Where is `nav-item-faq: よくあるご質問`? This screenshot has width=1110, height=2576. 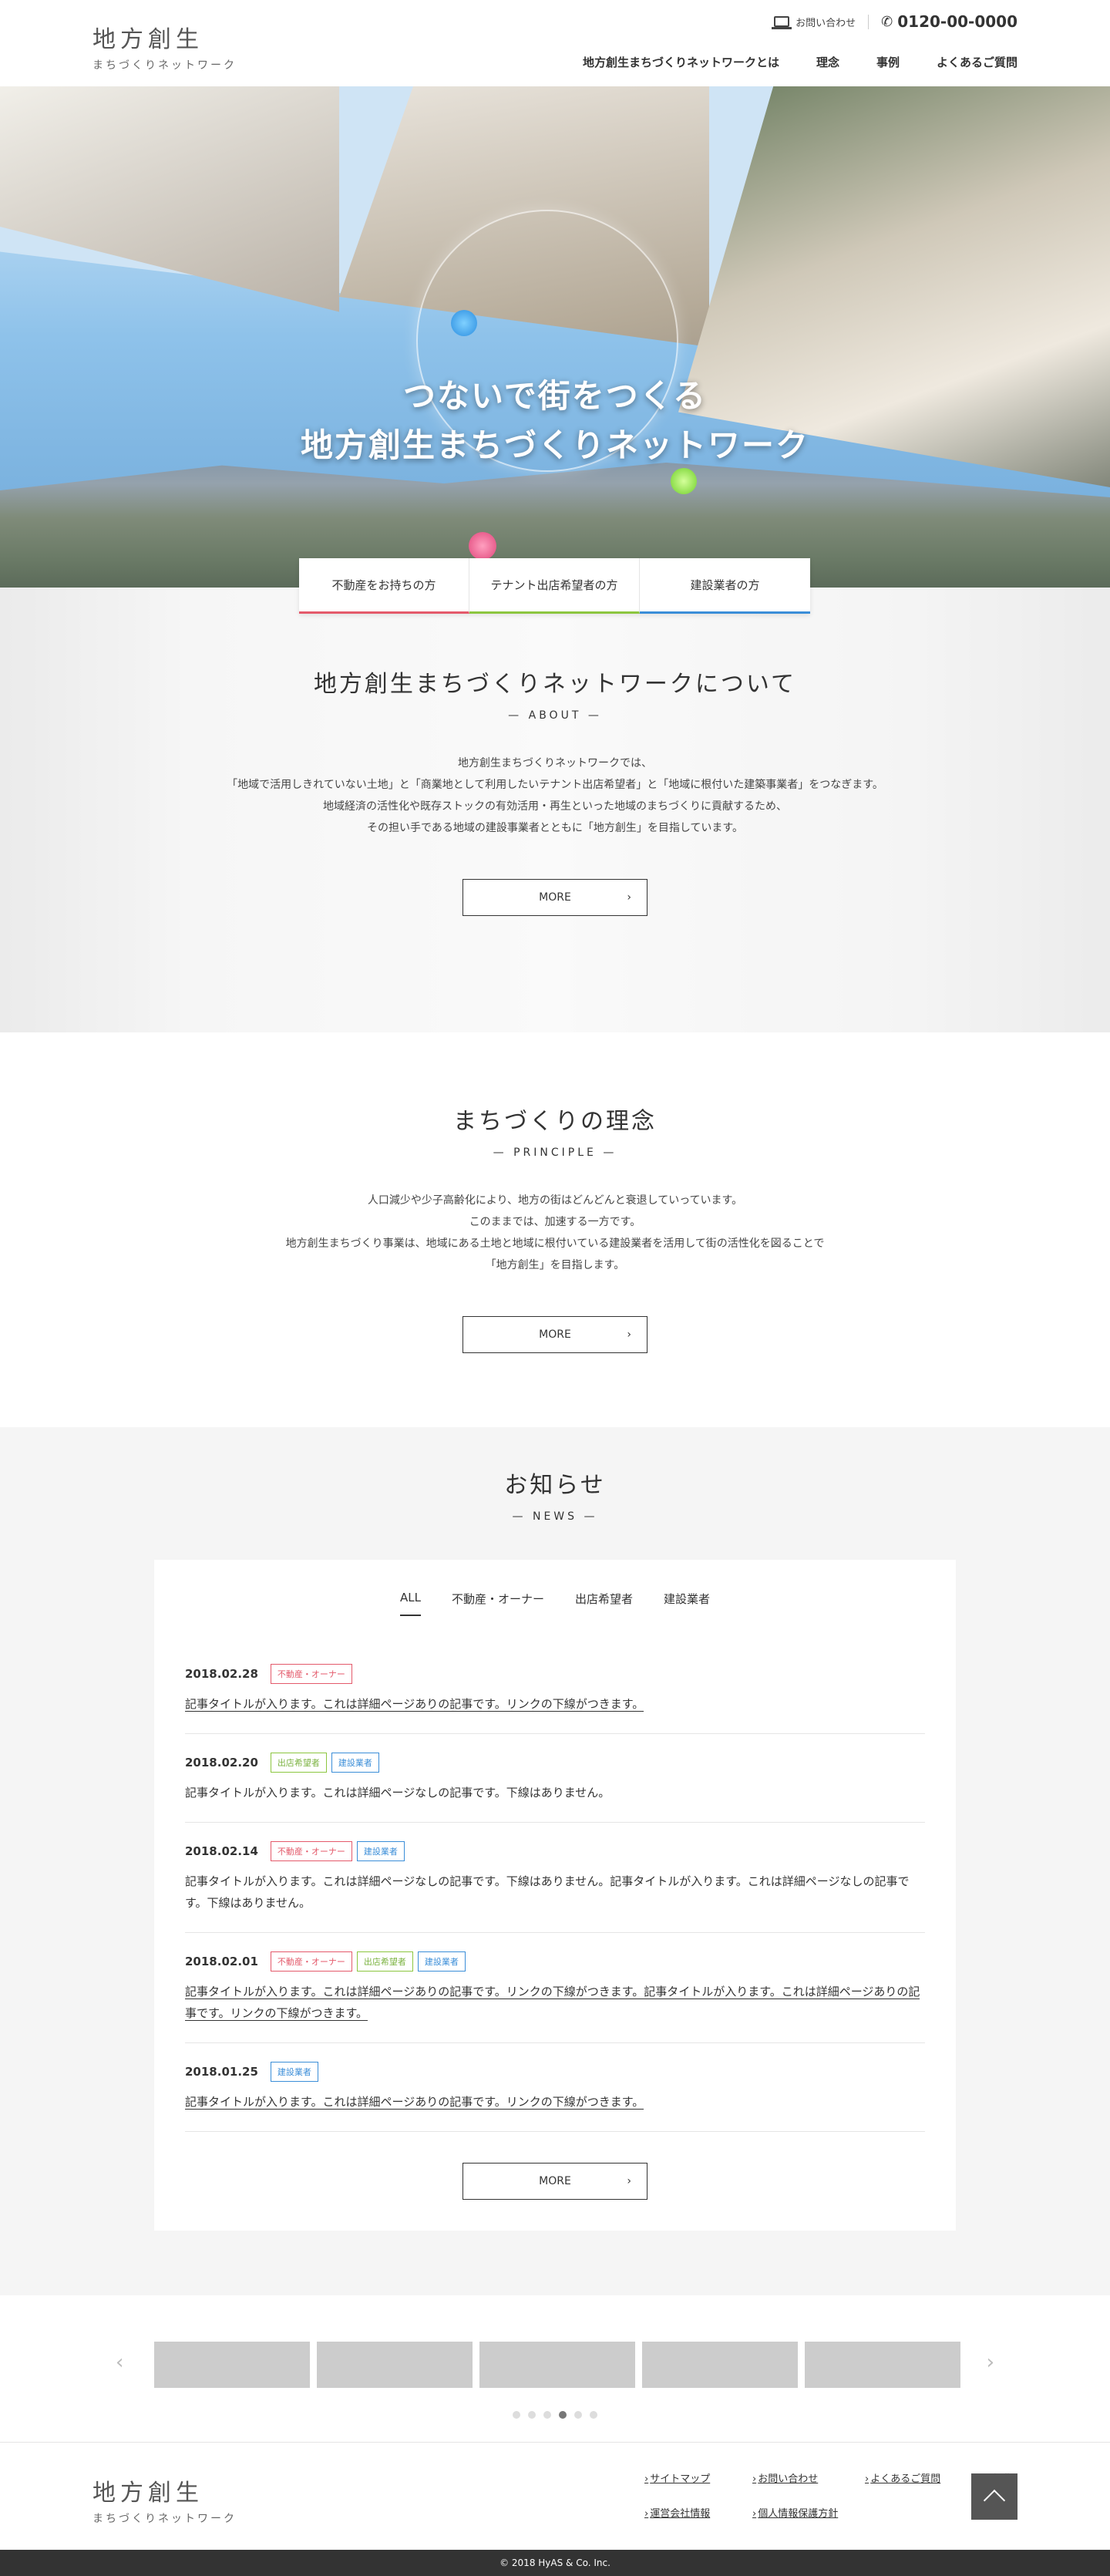 nav-item-faq: よくあるご質問 is located at coordinates (978, 62).